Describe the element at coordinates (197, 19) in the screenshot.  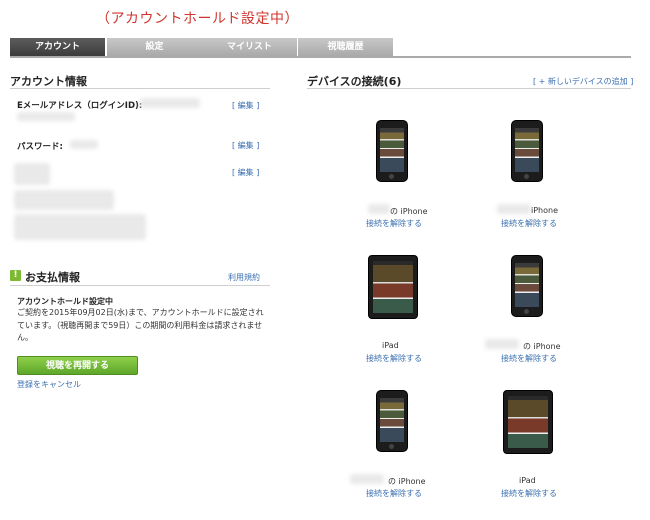
I see `account-hold-banner: （アカウントホールド設定中）` at that location.